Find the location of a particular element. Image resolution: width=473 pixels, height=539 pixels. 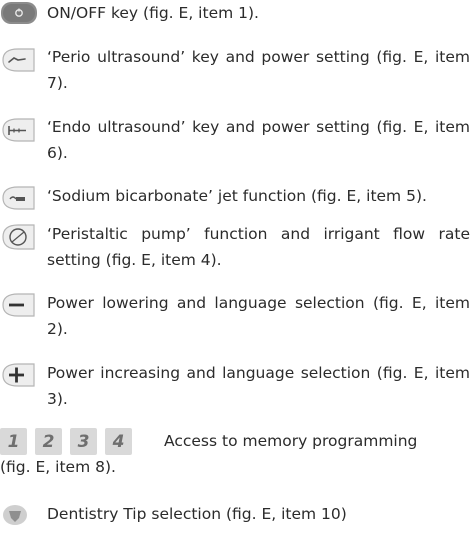

dentistry-tip-key-icon is located at coordinates (19, 517).